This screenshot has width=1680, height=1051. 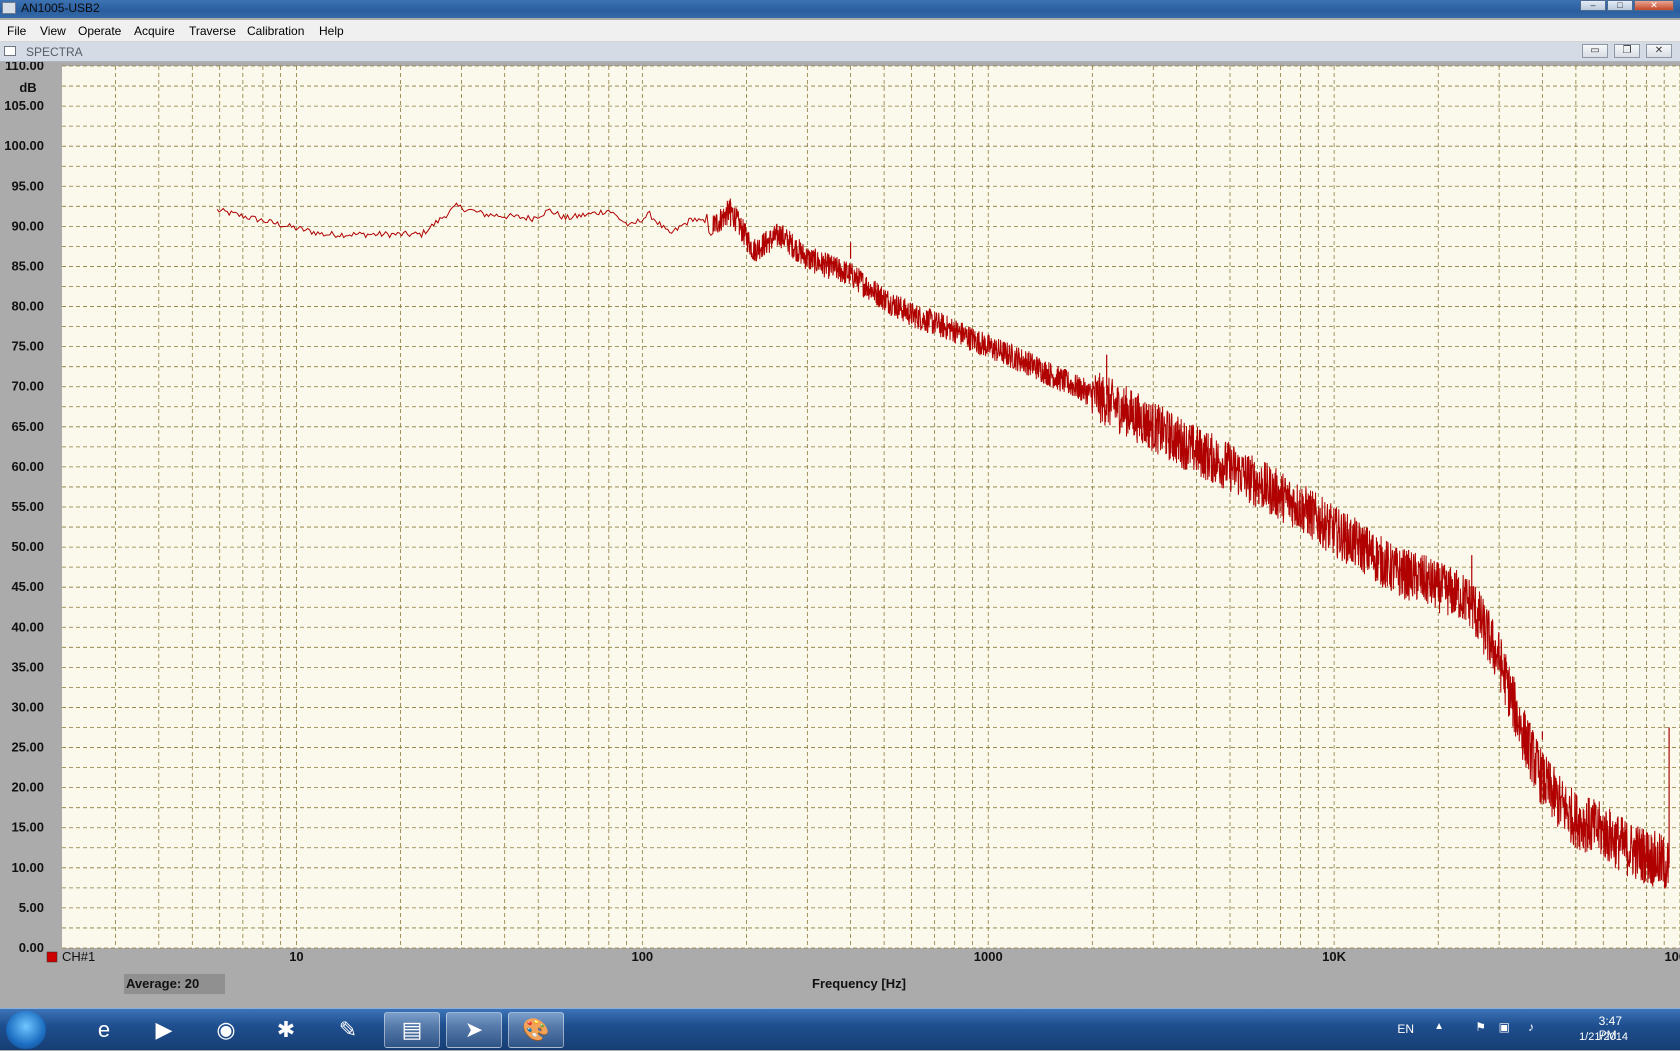 What do you see at coordinates (27, 747) in the screenshot?
I see `y-tick-label: 25.00` at bounding box center [27, 747].